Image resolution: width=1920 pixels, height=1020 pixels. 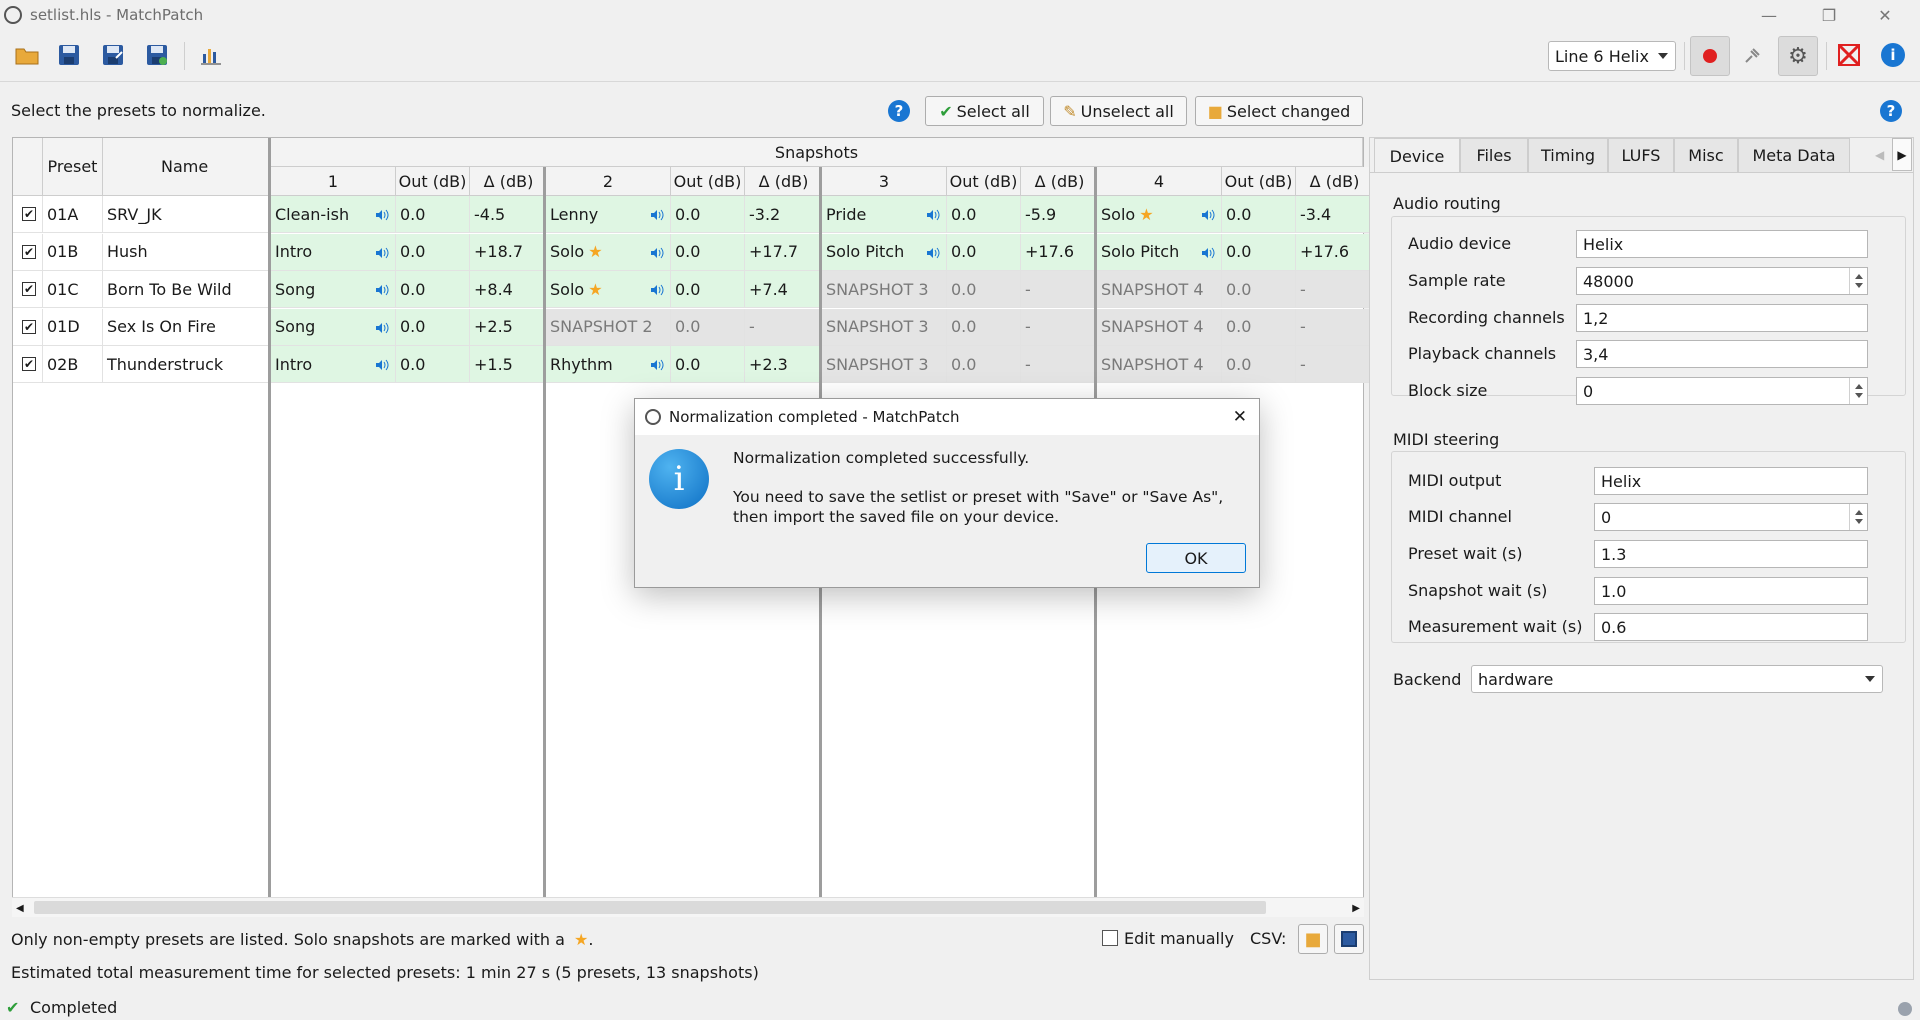 I want to click on select-all-button: ✔ Select all, so click(x=984, y=111).